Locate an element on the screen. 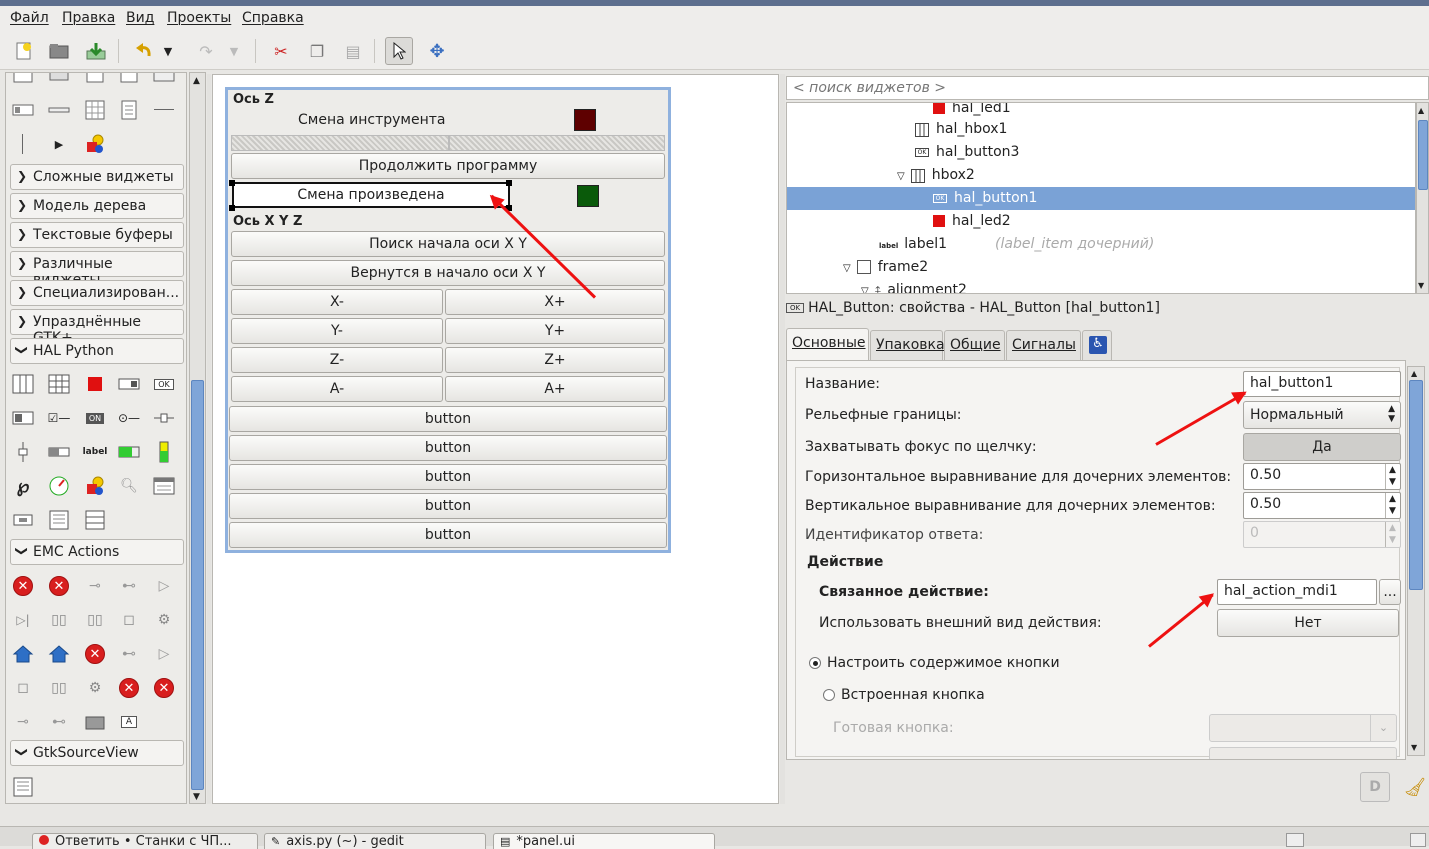 The height and width of the screenshot is (849, 1429). home-all-icon is located at coordinates (59, 654).